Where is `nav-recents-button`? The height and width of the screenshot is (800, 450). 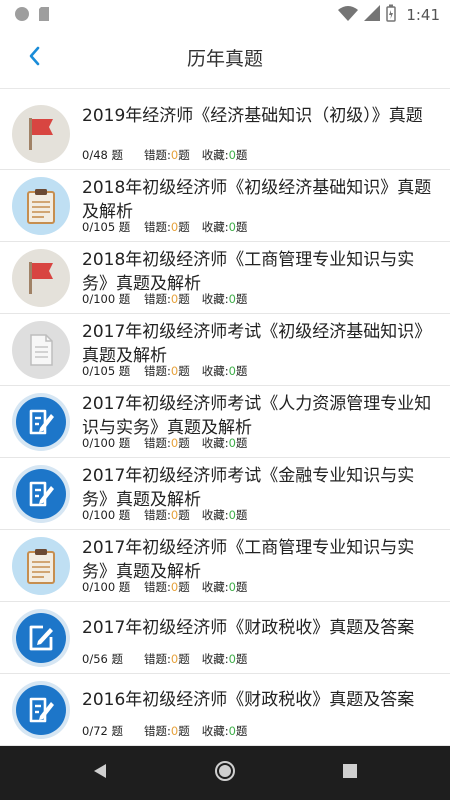
nav-recents-button is located at coordinates (350, 773).